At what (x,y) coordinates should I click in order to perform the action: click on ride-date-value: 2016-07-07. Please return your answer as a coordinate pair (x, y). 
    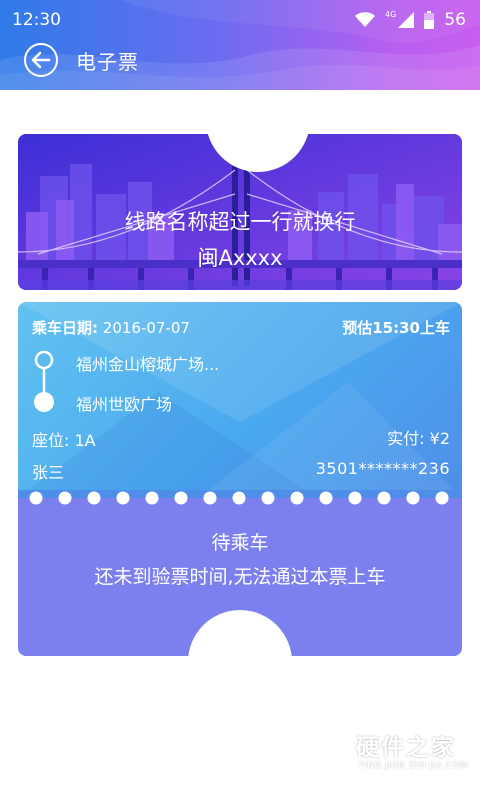
    Looking at the image, I should click on (146, 328).